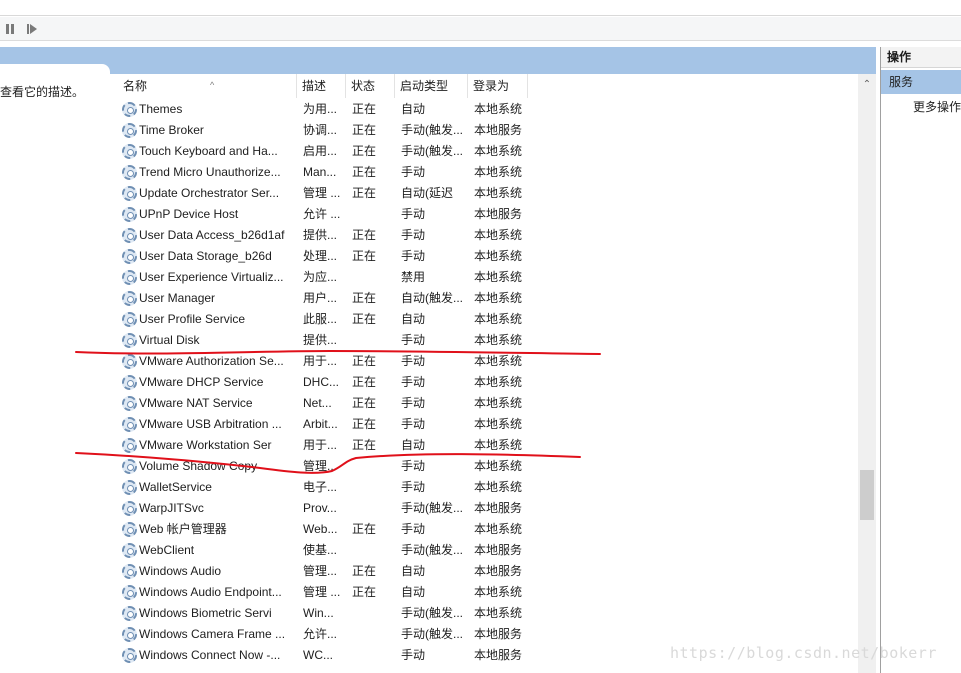 The height and width of the screenshot is (673, 961). I want to click on column-header-log-on-as: 登录为, so click(498, 86).